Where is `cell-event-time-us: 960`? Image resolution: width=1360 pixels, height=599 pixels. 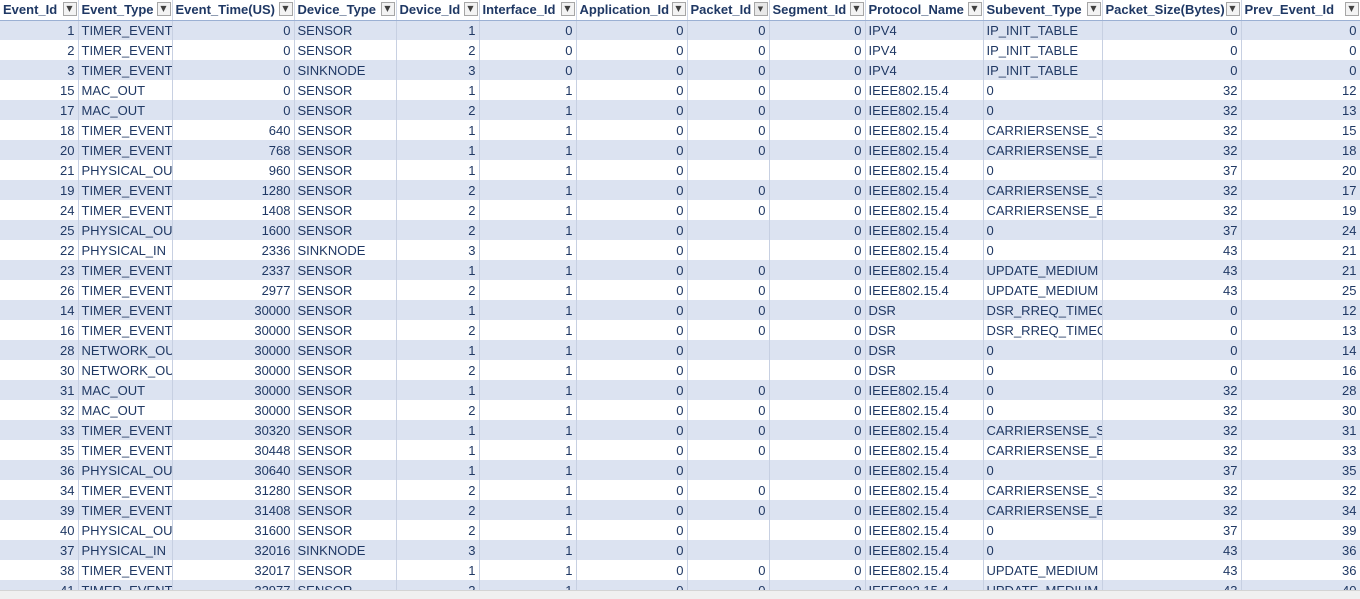 cell-event-time-us: 960 is located at coordinates (233, 170).